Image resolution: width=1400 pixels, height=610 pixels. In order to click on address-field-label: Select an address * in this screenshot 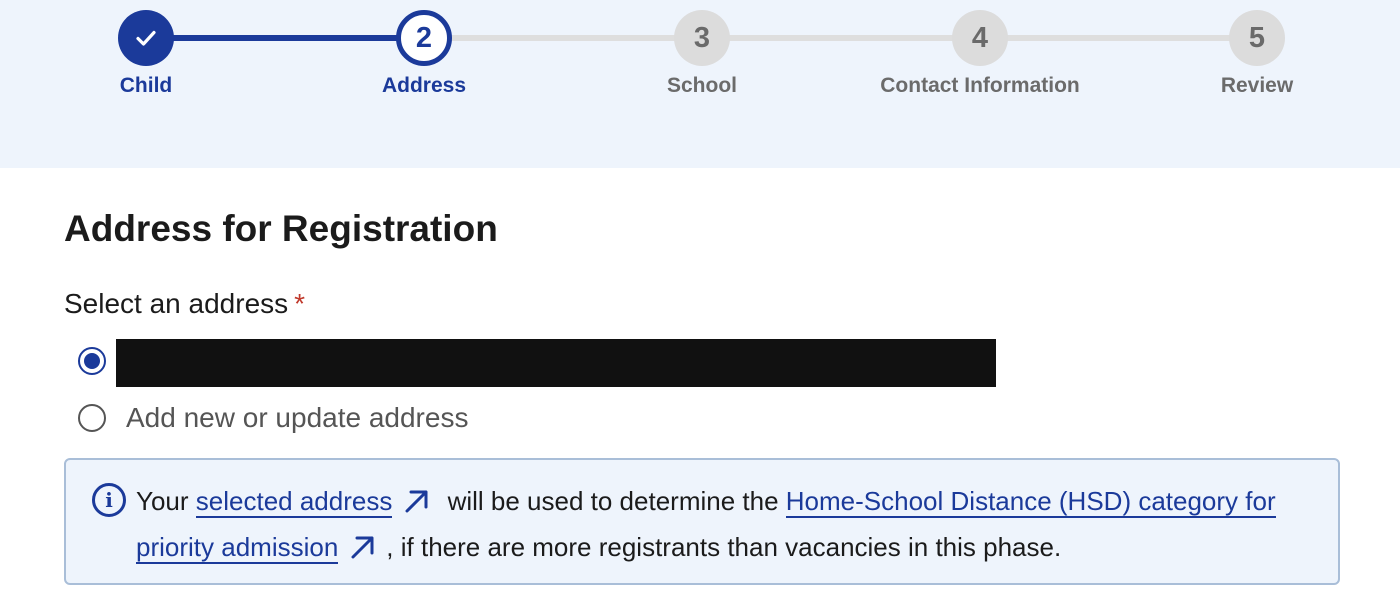, I will do `click(184, 304)`.